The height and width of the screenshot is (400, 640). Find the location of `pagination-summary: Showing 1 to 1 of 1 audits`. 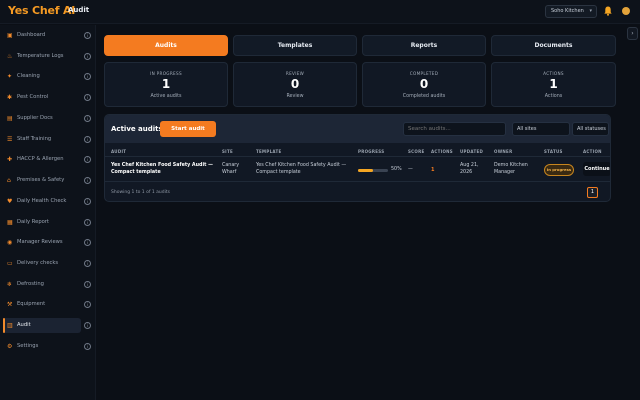

pagination-summary: Showing 1 to 1 of 1 audits is located at coordinates (140, 192).